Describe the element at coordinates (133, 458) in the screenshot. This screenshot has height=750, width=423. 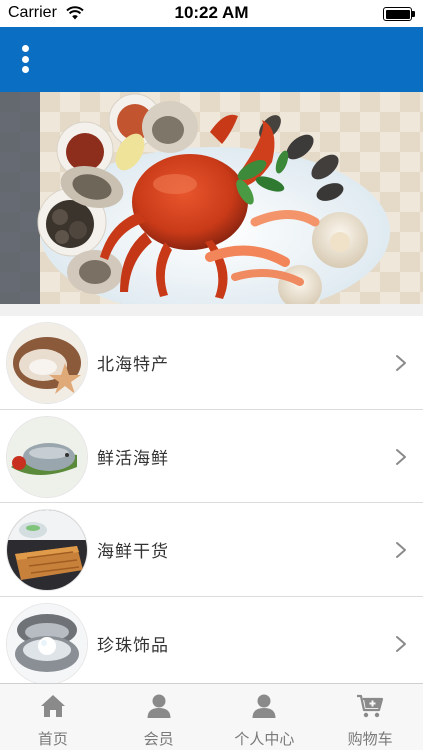
I see `category-label: 鲜活海鲜` at that location.